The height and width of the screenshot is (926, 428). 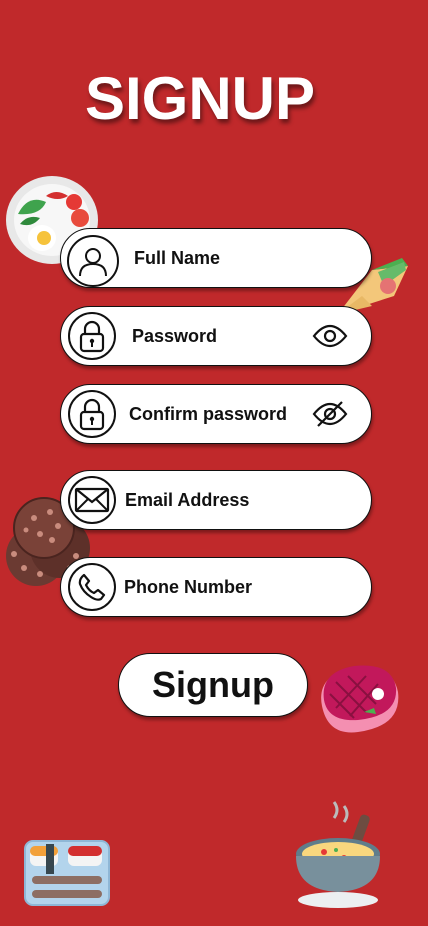 I want to click on password-field: Password, so click(x=216, y=336).